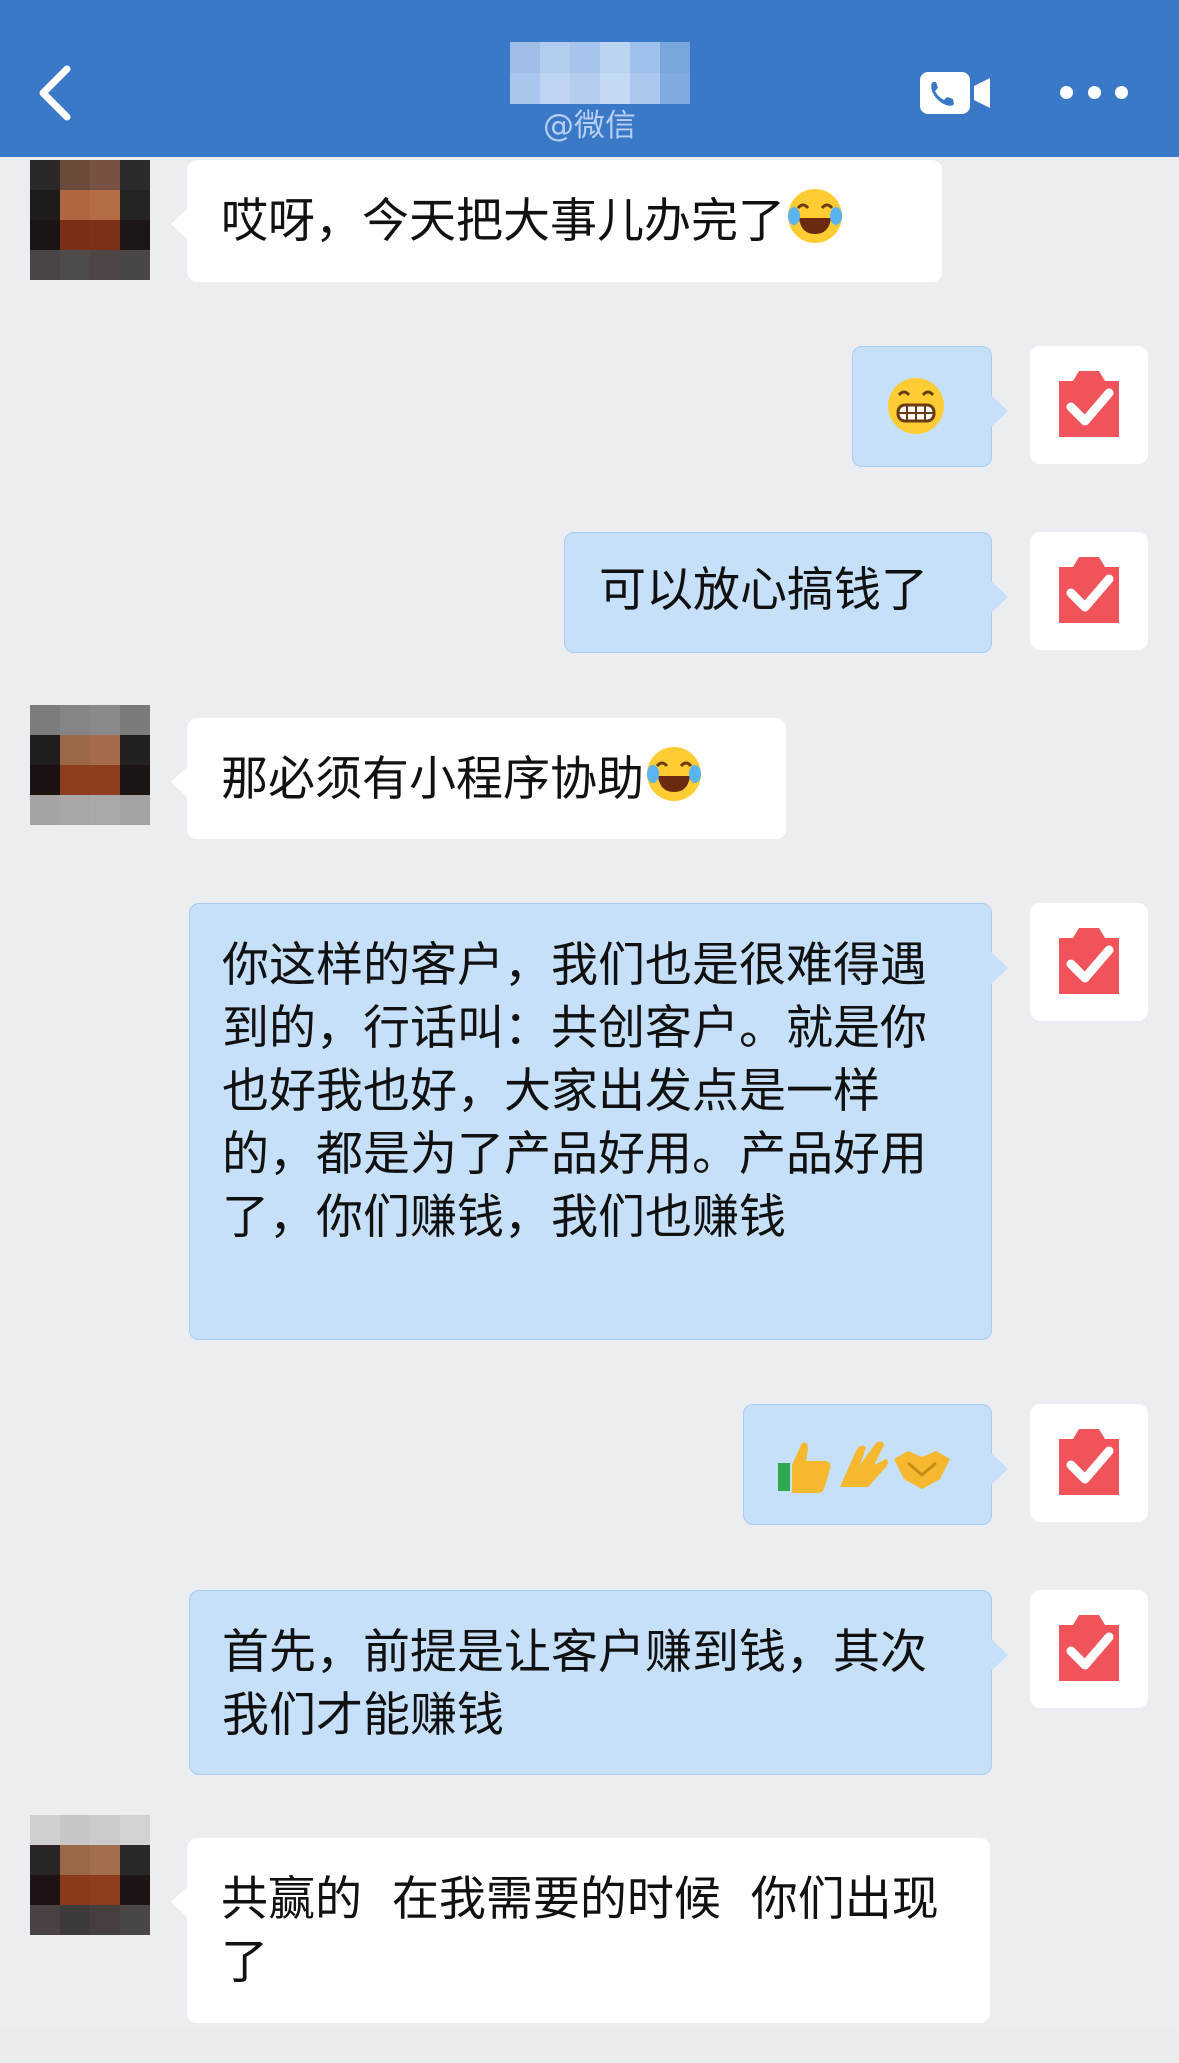 The image size is (1179, 2063). I want to click on message-text: 那必须有小程序协助, so click(432, 779).